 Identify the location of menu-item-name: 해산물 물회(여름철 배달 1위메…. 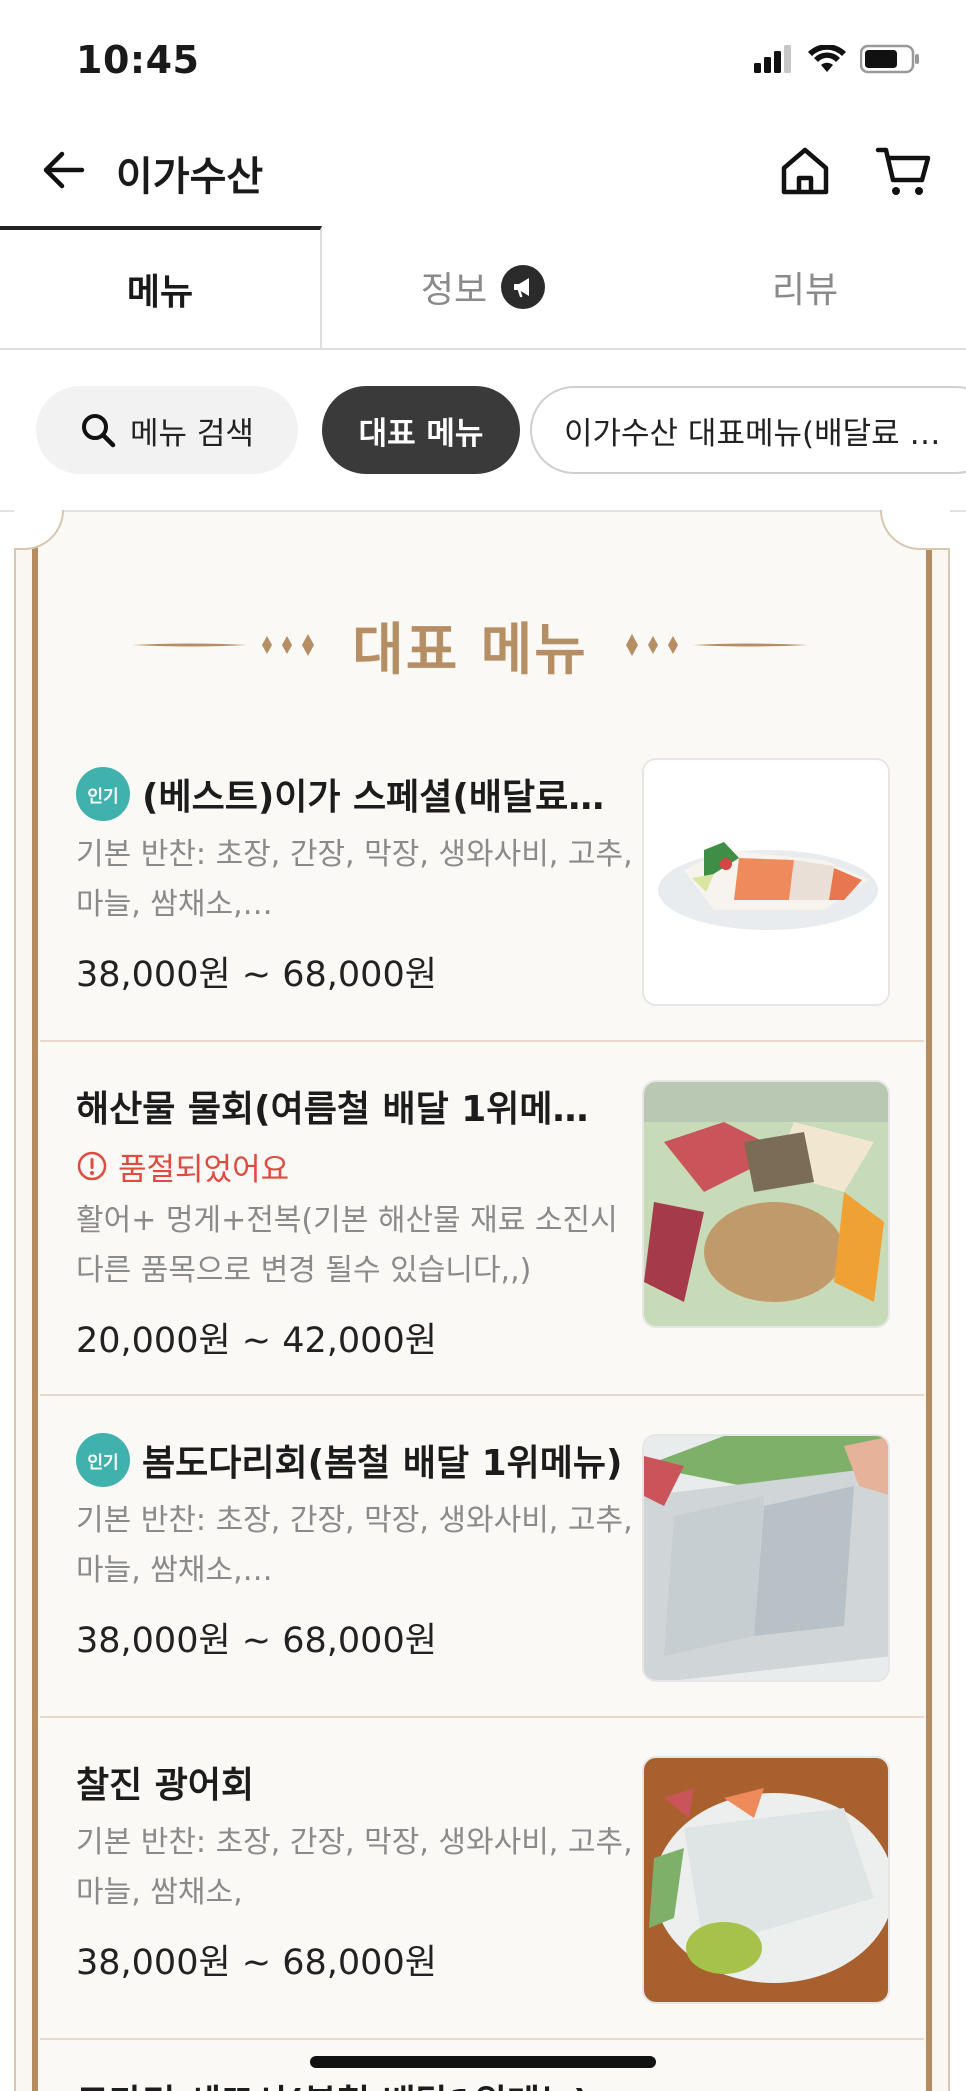
(332, 1109).